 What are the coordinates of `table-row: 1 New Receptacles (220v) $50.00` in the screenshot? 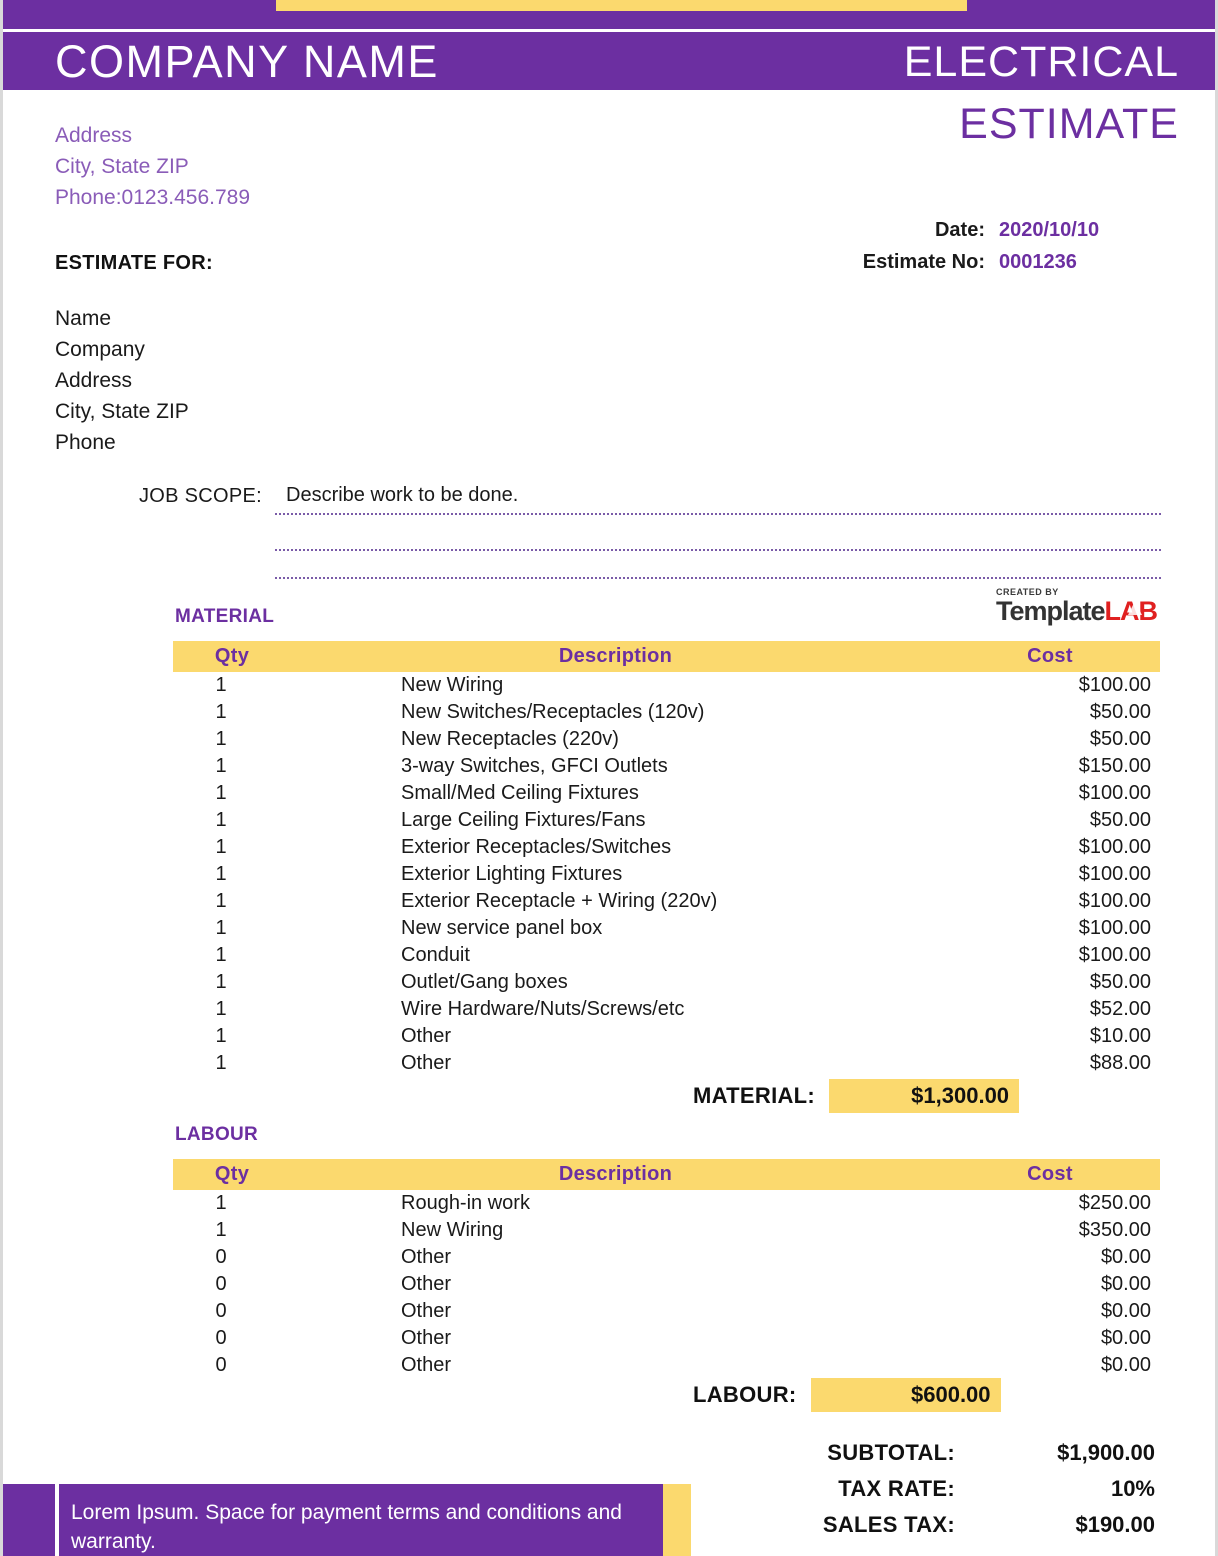 It's located at (666, 739).